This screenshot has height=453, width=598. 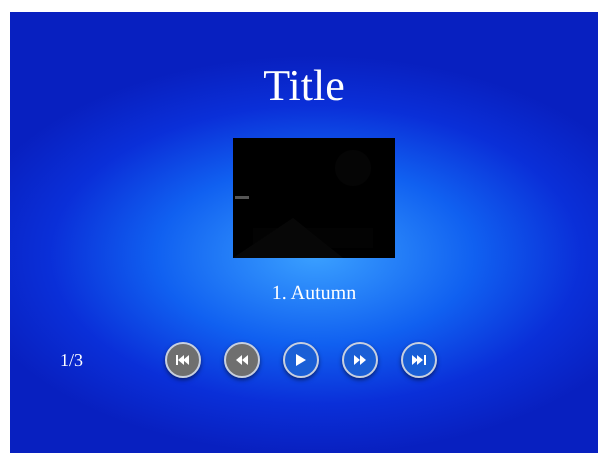 I want to click on play-icon, so click(x=301, y=360).